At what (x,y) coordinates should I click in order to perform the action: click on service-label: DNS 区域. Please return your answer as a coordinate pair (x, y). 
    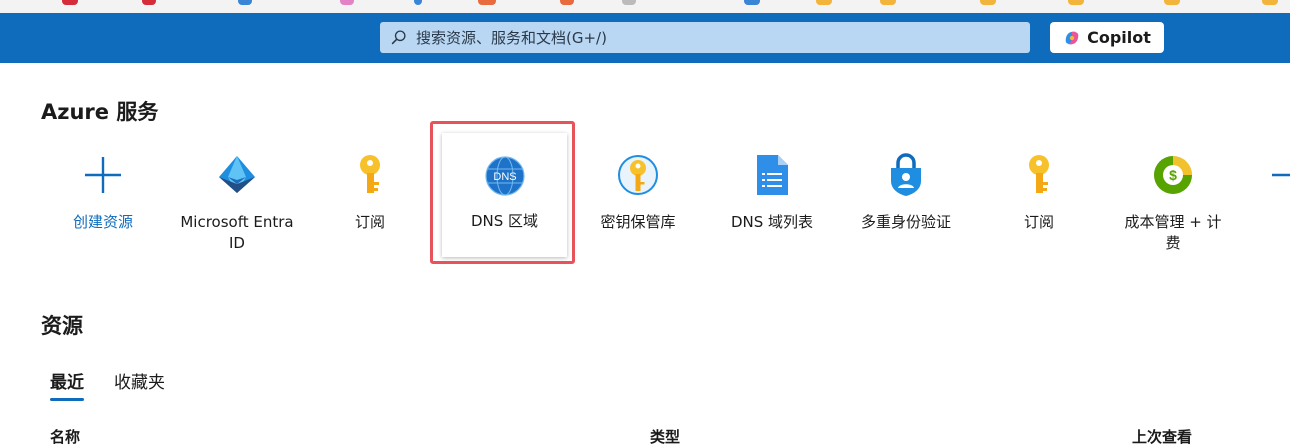
    Looking at the image, I should click on (504, 221).